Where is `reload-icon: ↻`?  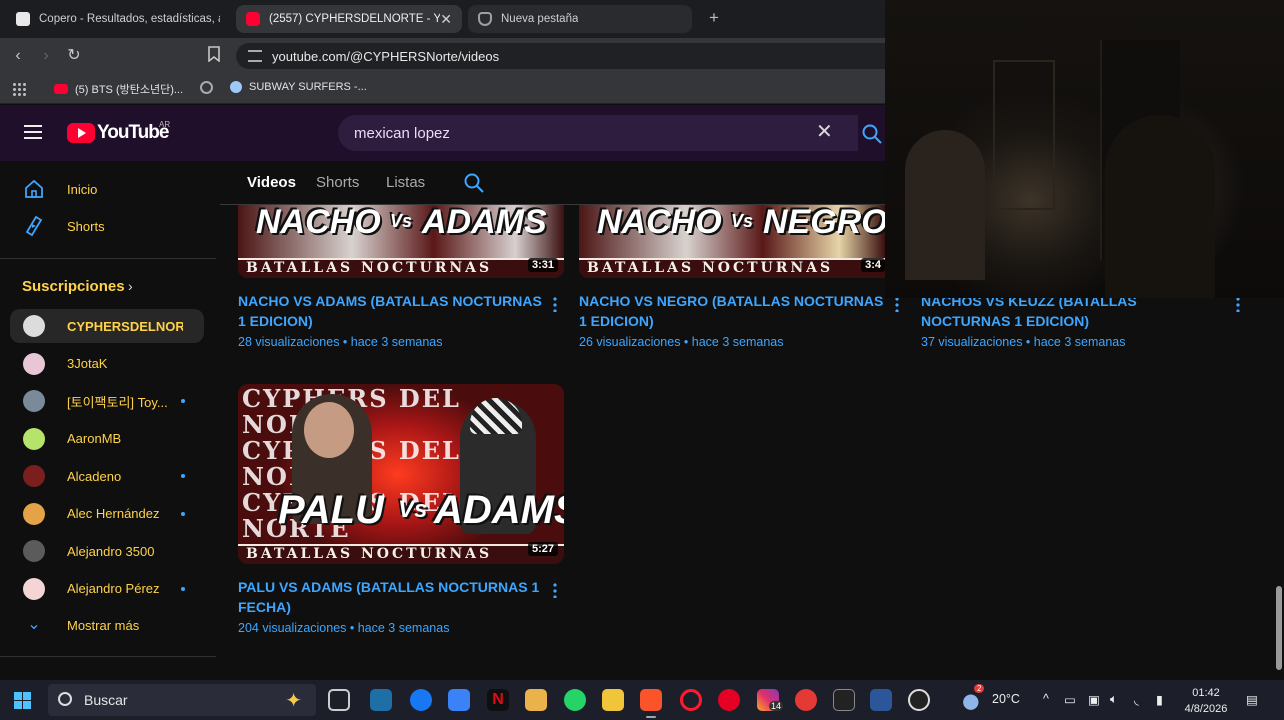
reload-icon: ↻ is located at coordinates (74, 56).